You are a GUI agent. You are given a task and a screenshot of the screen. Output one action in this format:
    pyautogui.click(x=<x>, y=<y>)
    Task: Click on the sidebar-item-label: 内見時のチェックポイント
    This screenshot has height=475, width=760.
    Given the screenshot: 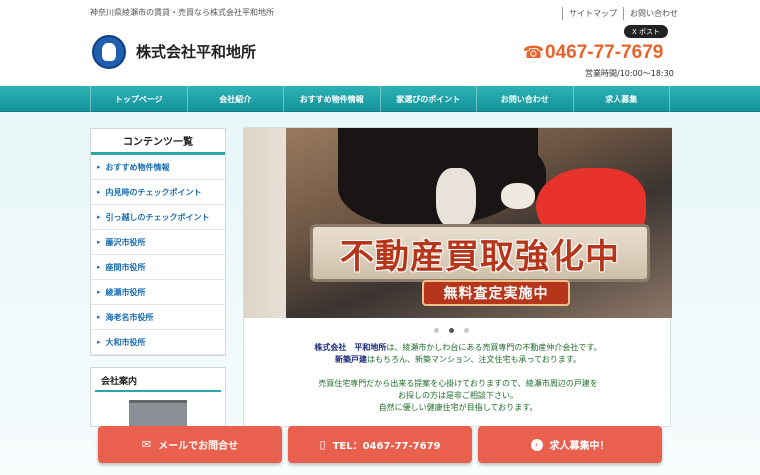 What is the action you would take?
    pyautogui.click(x=153, y=192)
    